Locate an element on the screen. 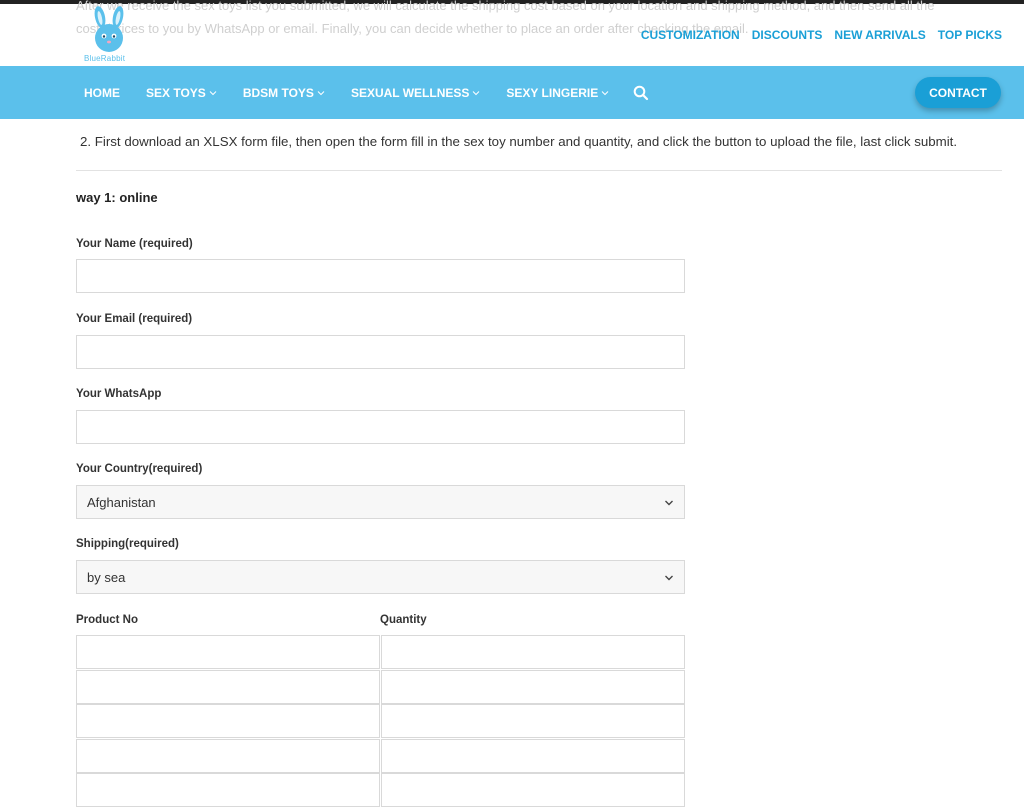 The width and height of the screenshot is (1024, 811). divider is located at coordinates (539, 170).